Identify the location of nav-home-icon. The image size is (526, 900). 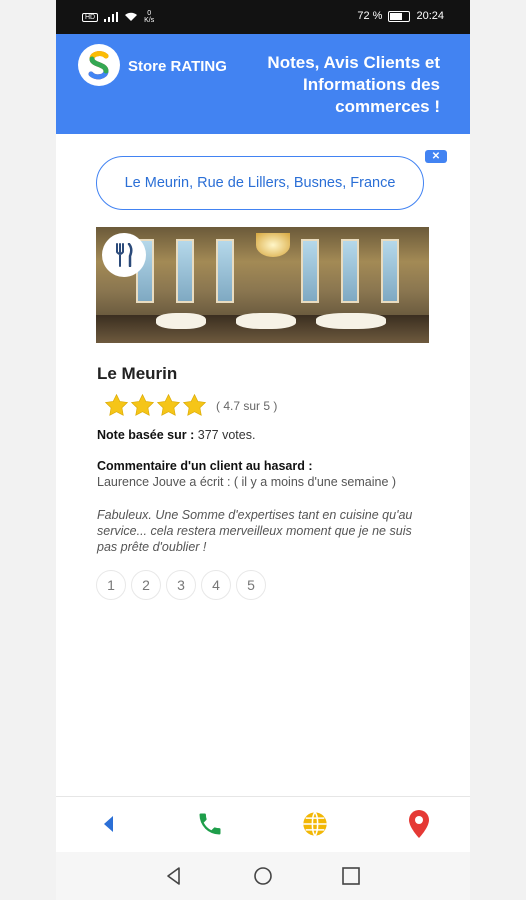
(263, 876).